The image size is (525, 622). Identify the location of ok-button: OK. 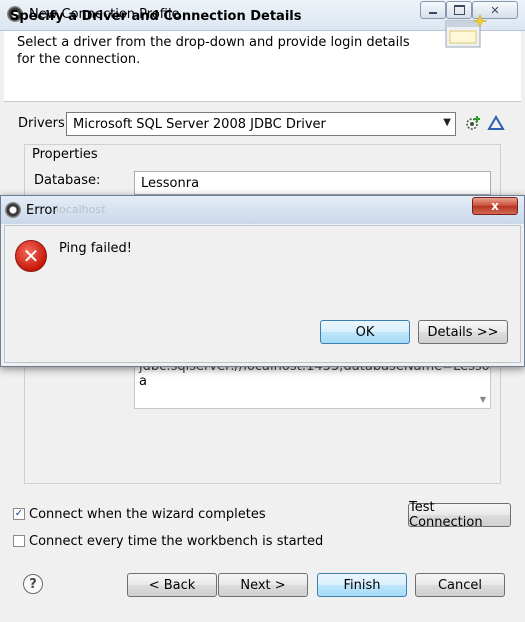
(365, 332).